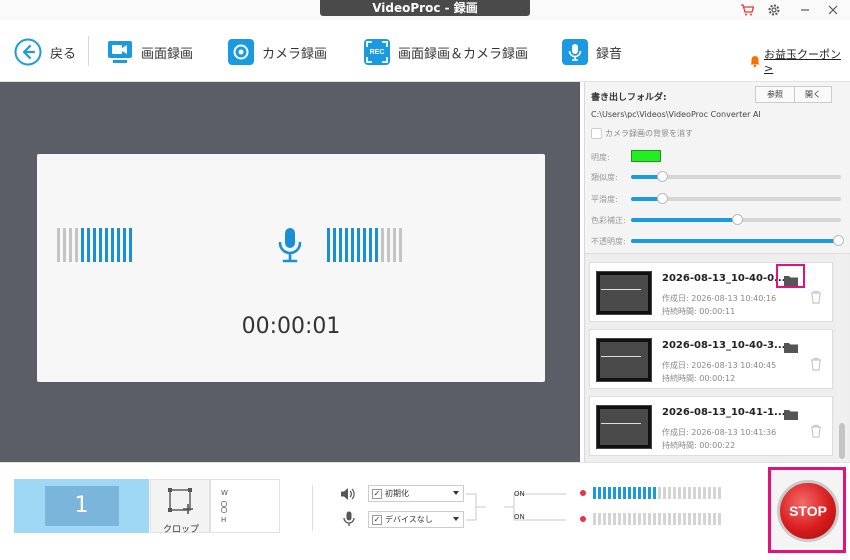  What do you see at coordinates (150, 52) in the screenshot?
I see `screen-record-button: 画面録画` at bounding box center [150, 52].